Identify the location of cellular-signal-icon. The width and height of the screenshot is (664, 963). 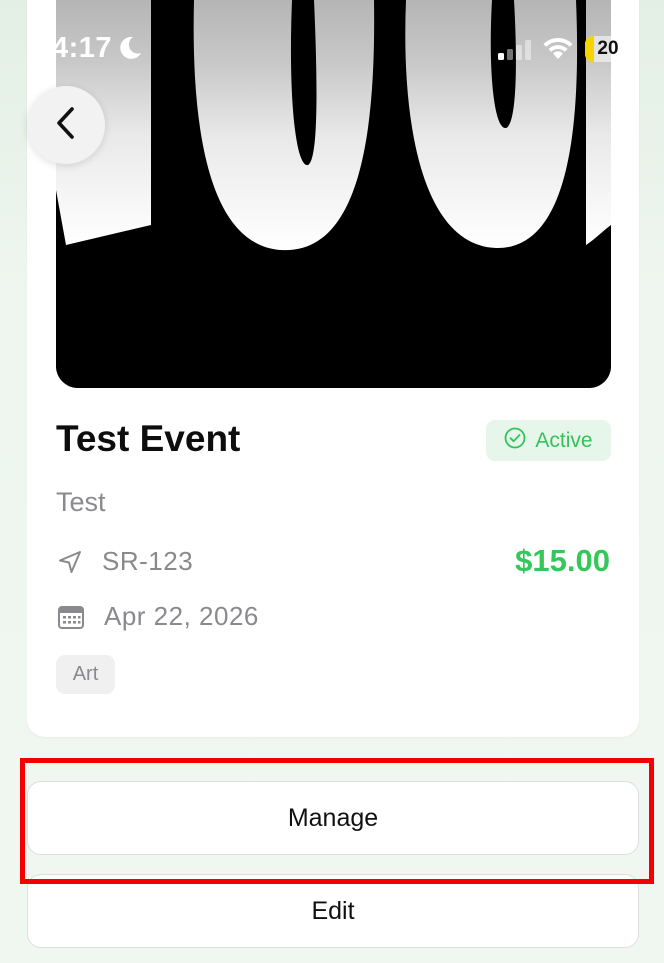
(516, 52).